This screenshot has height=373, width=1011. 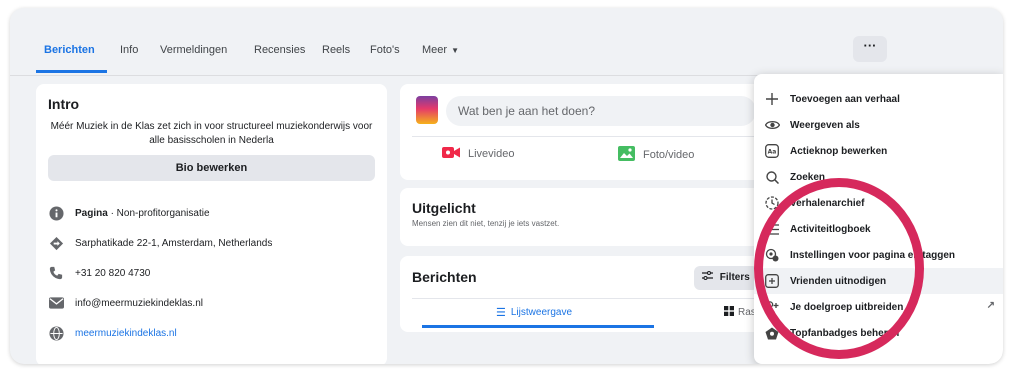 What do you see at coordinates (211, 168) in the screenshot?
I see `edit-bio-button: Bio bewerken` at bounding box center [211, 168].